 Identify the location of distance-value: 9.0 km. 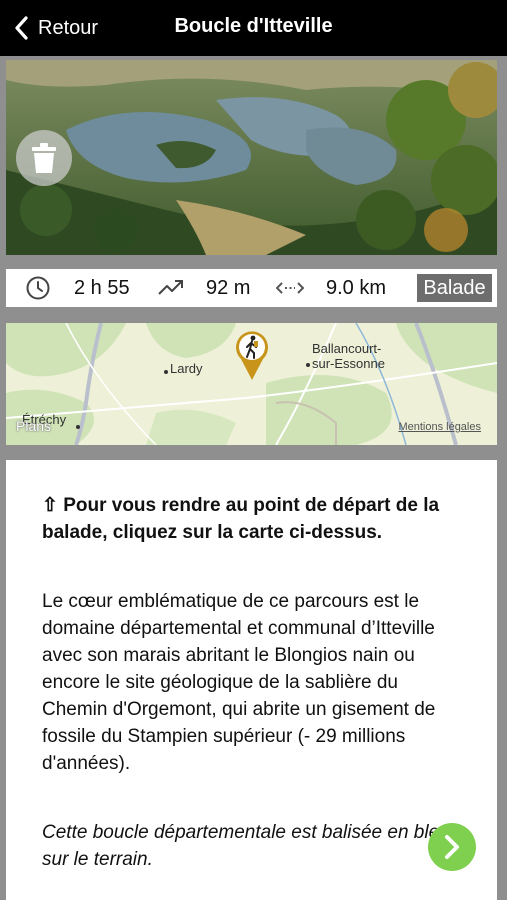
(356, 288).